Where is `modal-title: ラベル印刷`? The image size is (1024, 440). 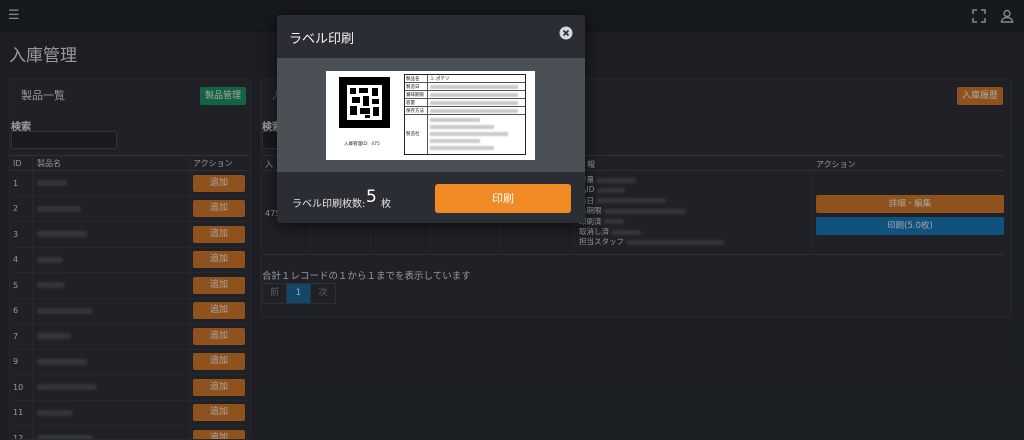 modal-title: ラベル印刷 is located at coordinates (322, 39).